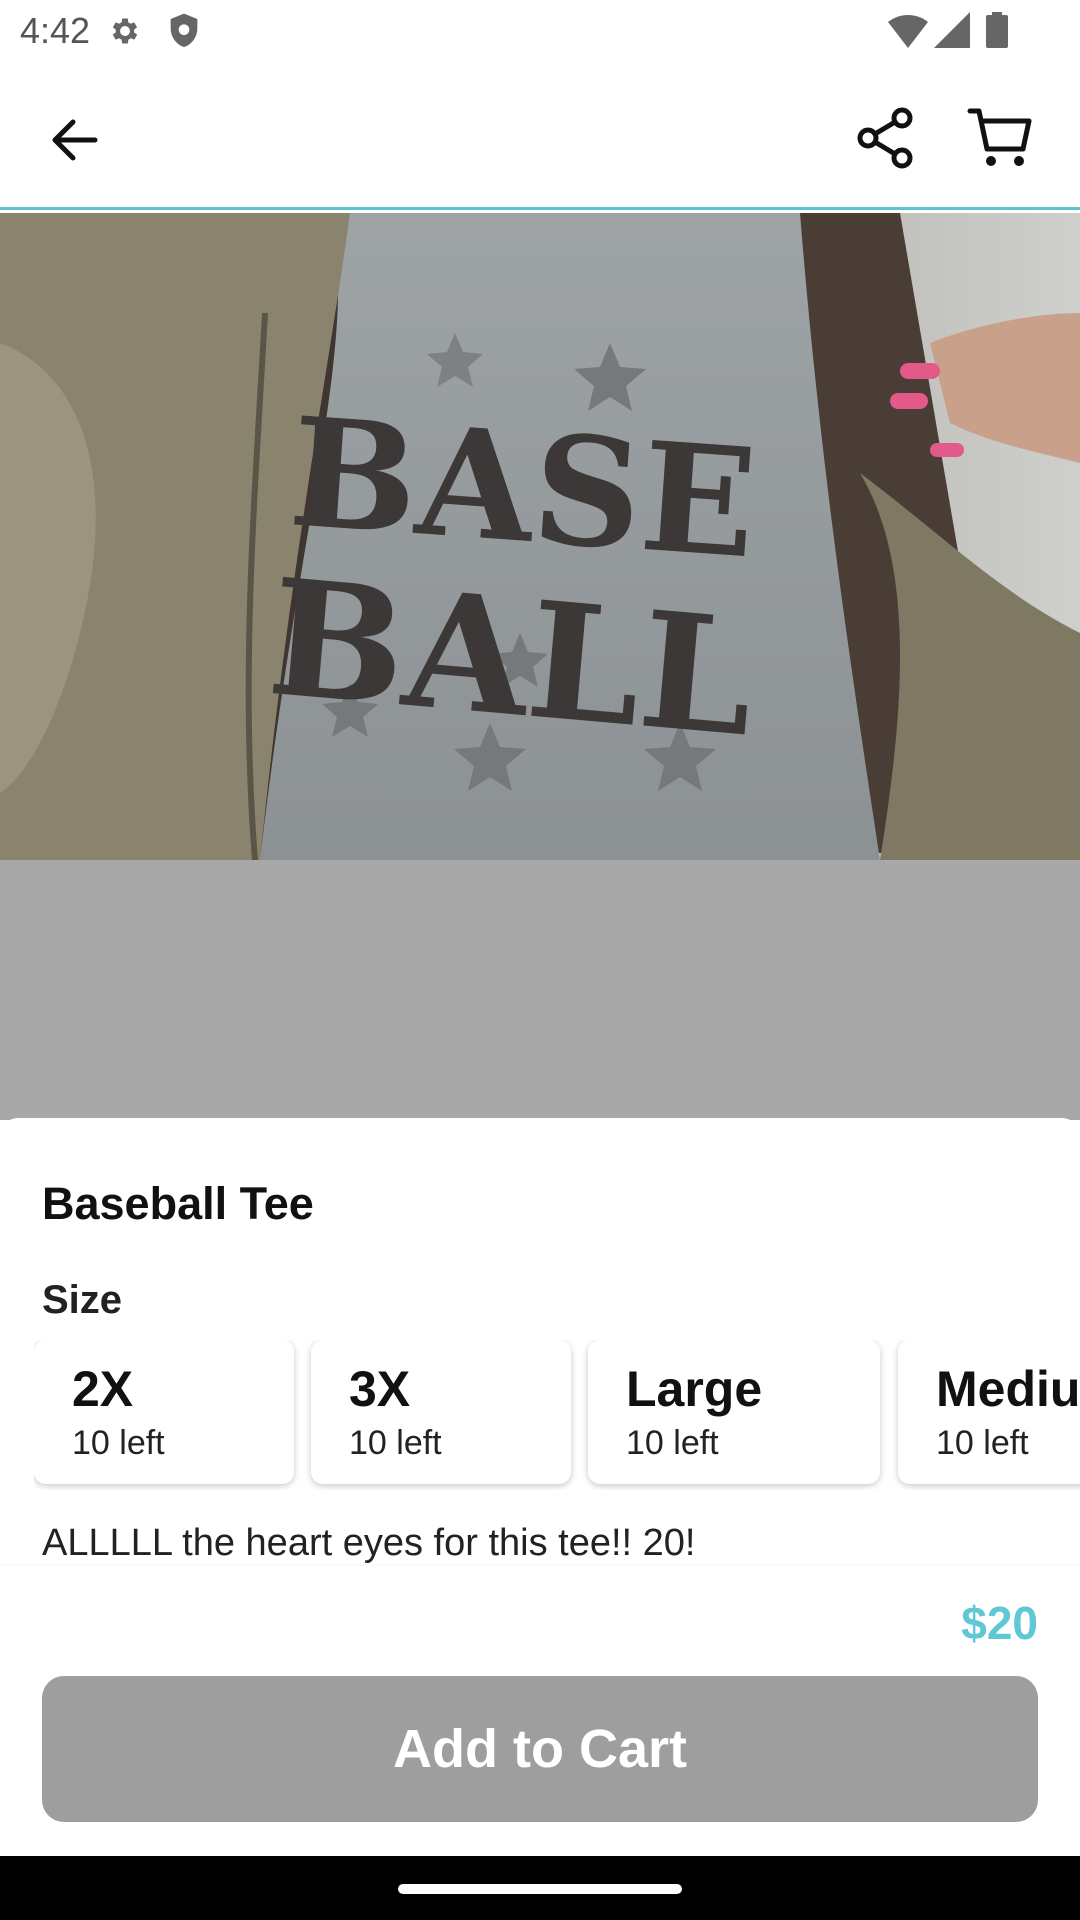  I want to click on share-icon, so click(885, 138).